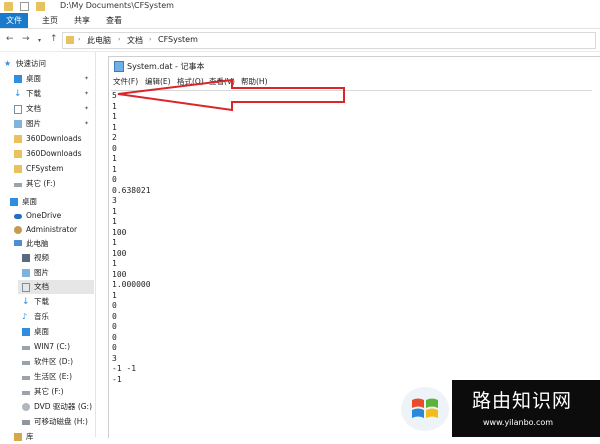 Image resolution: width=600 pixels, height=444 pixels. What do you see at coordinates (18, 437) in the screenshot?
I see `library-icon` at bounding box center [18, 437].